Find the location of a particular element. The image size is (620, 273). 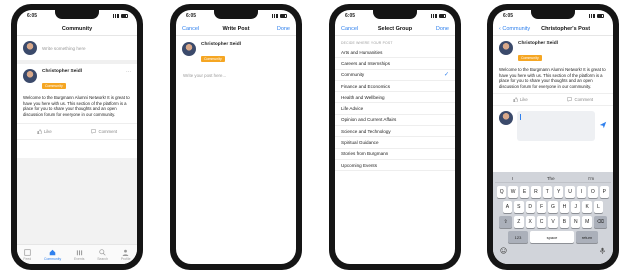

key: N is located at coordinates (576, 222).